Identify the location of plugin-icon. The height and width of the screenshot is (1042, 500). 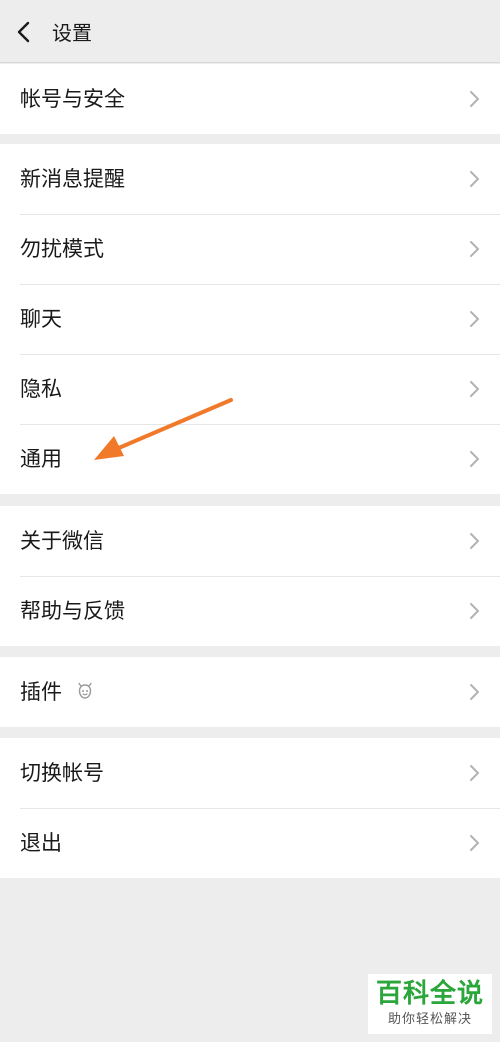
(85, 692).